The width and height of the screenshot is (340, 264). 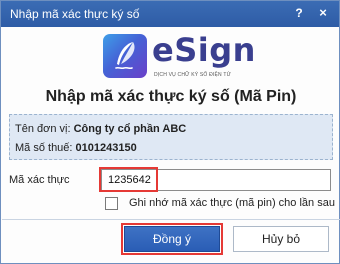 I want to click on brand-tagline: DỊCH VỤ CHỮ KÝ SỐ ĐIỆN TỬ, so click(x=193, y=75).